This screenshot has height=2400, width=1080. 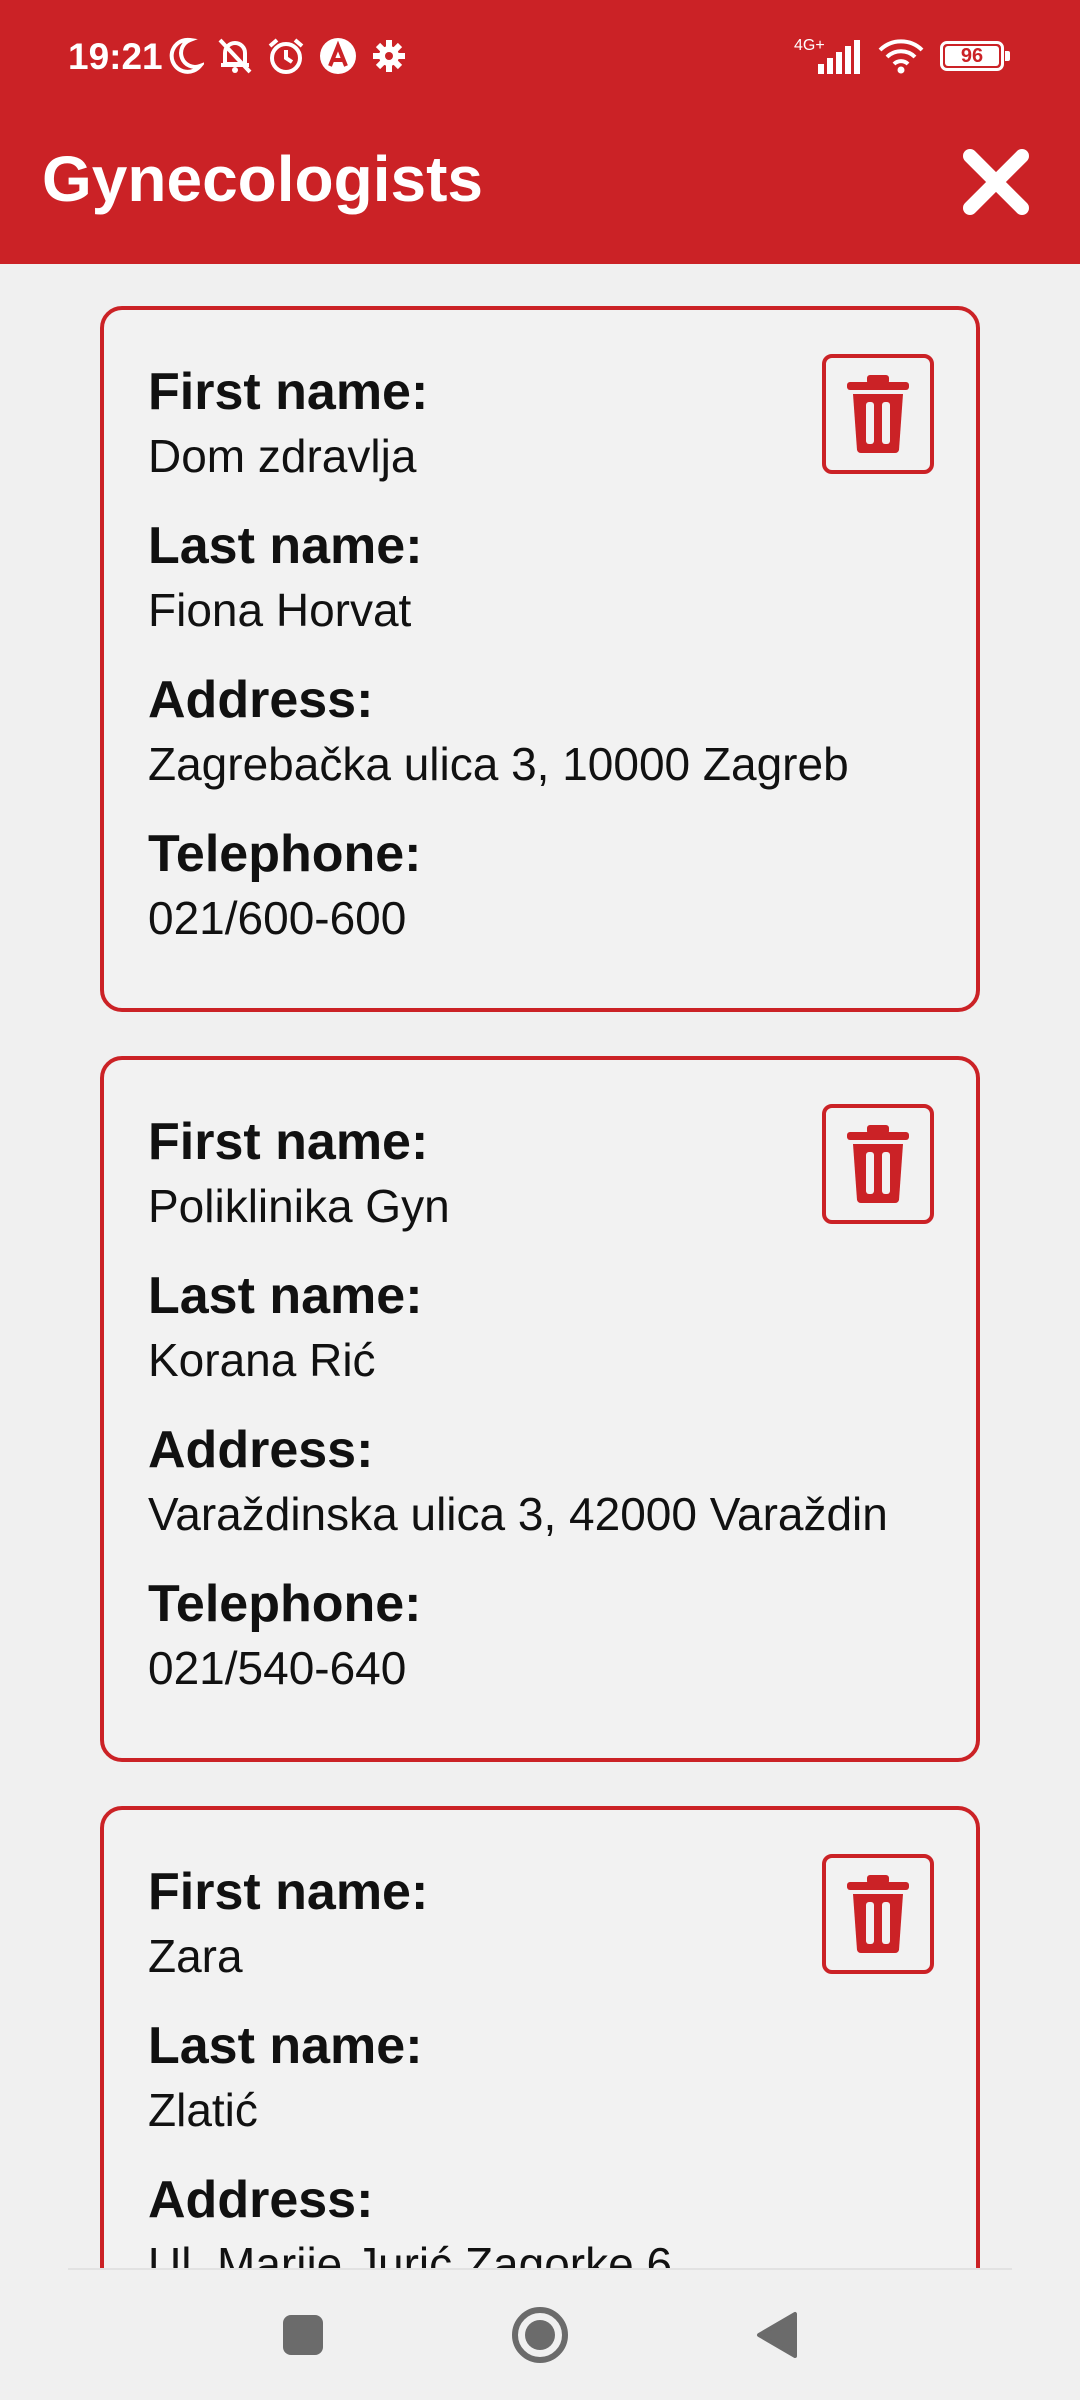 What do you see at coordinates (285, 2078) in the screenshot?
I see `last-name-field: Last name: Zlatić` at bounding box center [285, 2078].